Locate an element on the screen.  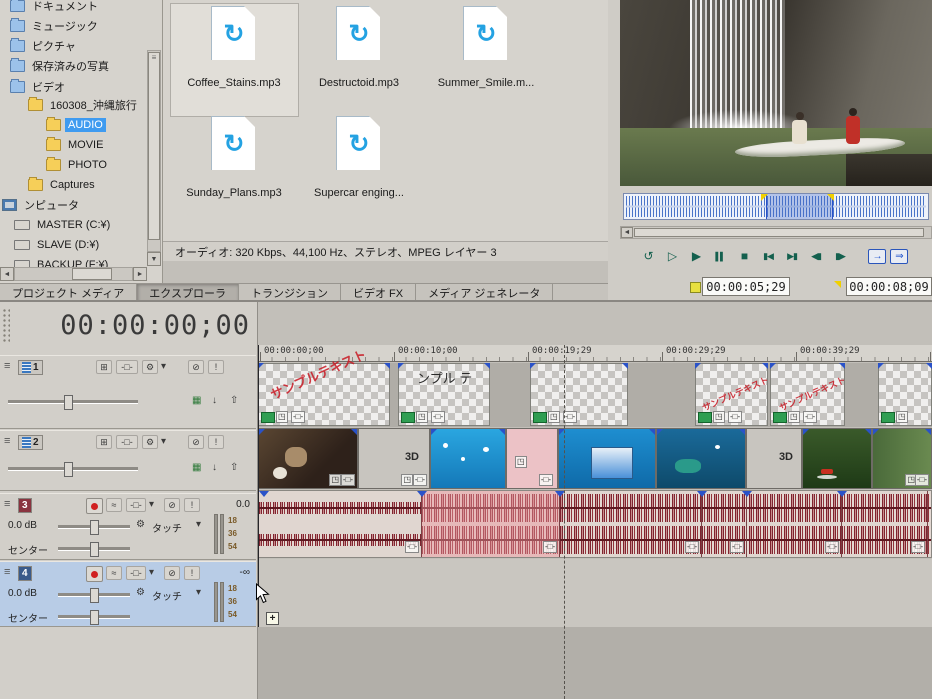
automation-settings-button: ⚙ is located at coordinates (150, 442).